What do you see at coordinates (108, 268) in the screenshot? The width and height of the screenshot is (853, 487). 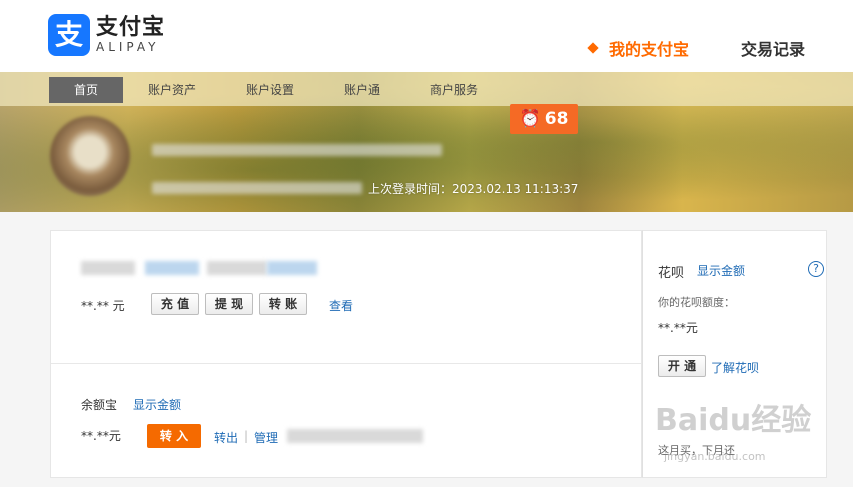 I see `blurred-label` at bounding box center [108, 268].